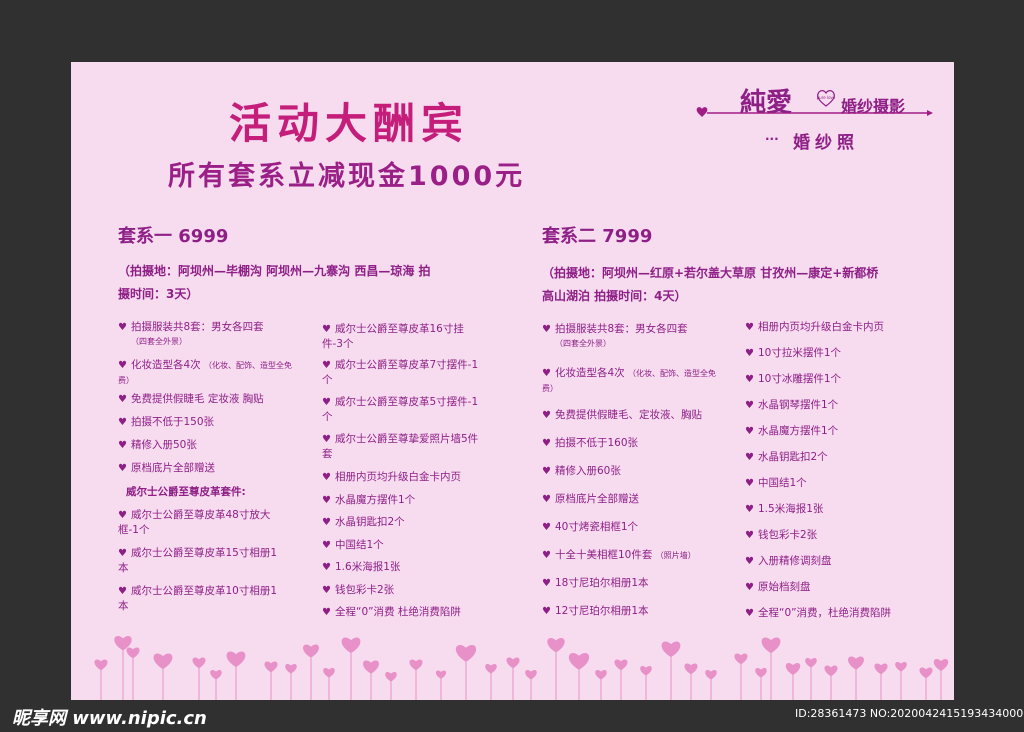 Image resolution: width=1024 pixels, height=732 pixels. I want to click on list-item: ♥ 水晶钥匙扣2个, so click(786, 457).